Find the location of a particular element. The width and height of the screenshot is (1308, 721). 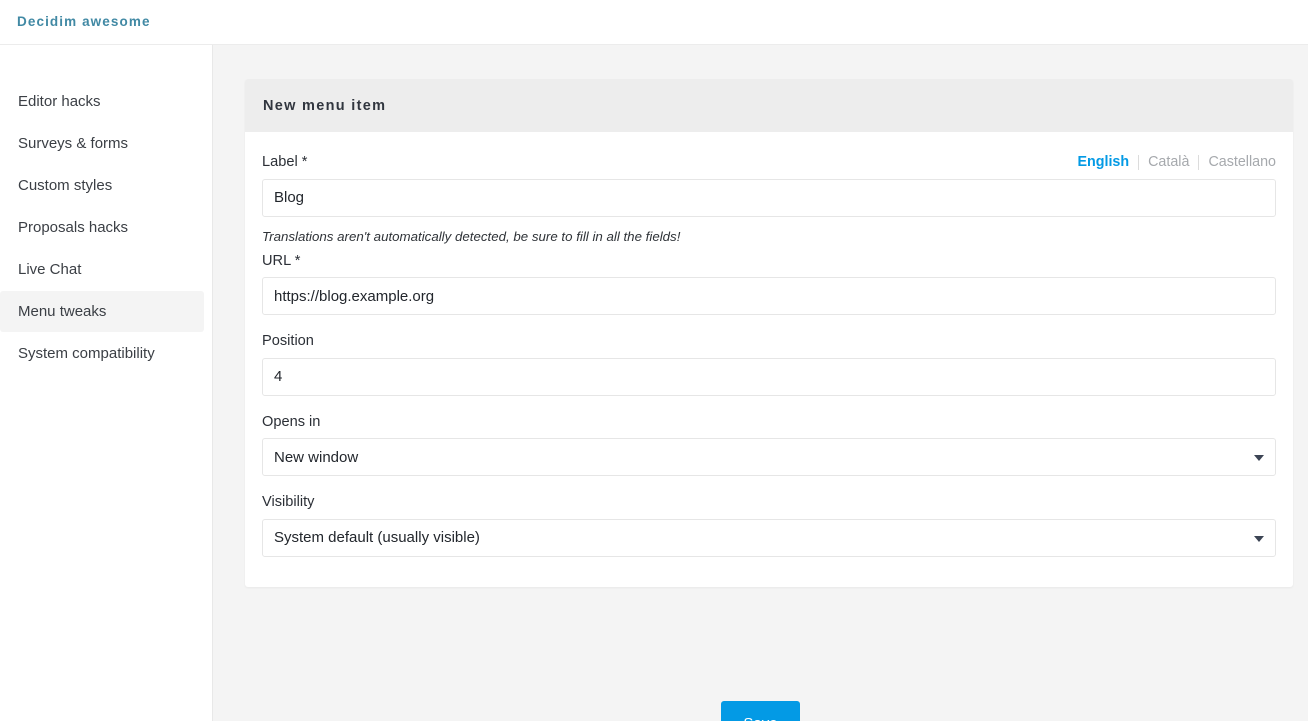

app-brand-logo: Decidim awesome is located at coordinates (84, 22).